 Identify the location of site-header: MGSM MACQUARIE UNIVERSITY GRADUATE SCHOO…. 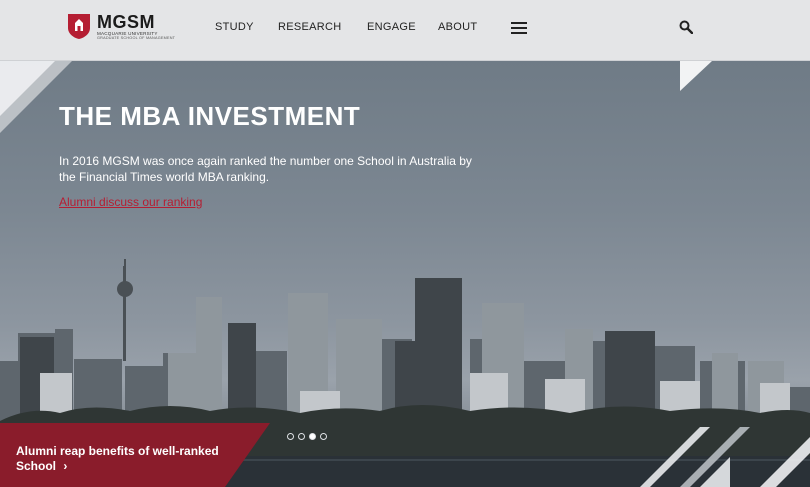
(405, 30).